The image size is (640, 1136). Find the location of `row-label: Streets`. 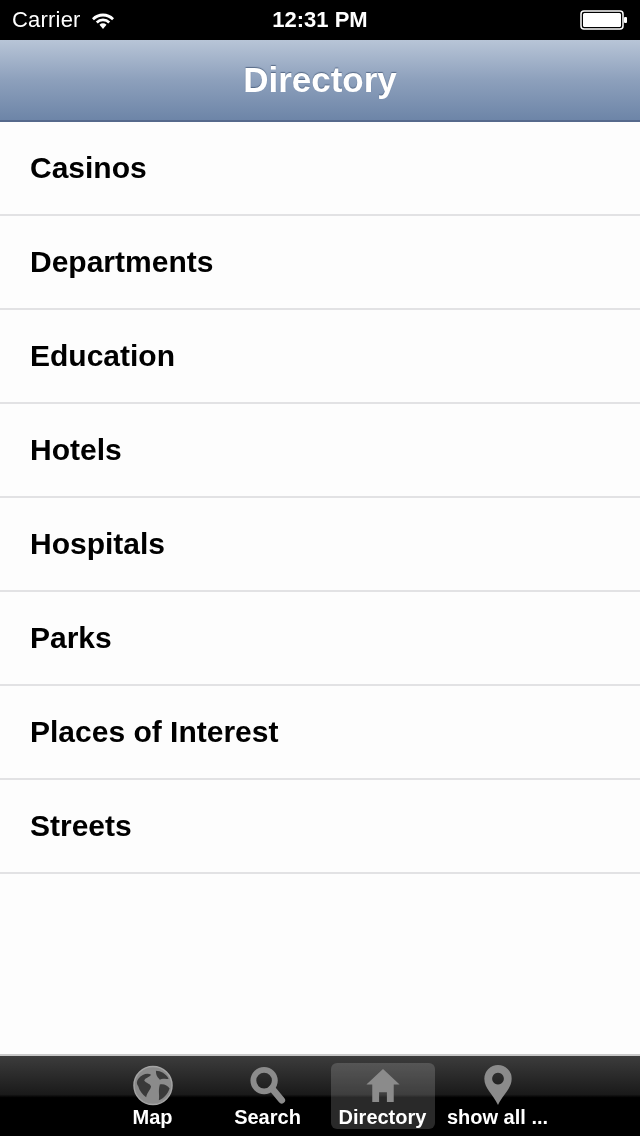

row-label: Streets is located at coordinates (81, 826).